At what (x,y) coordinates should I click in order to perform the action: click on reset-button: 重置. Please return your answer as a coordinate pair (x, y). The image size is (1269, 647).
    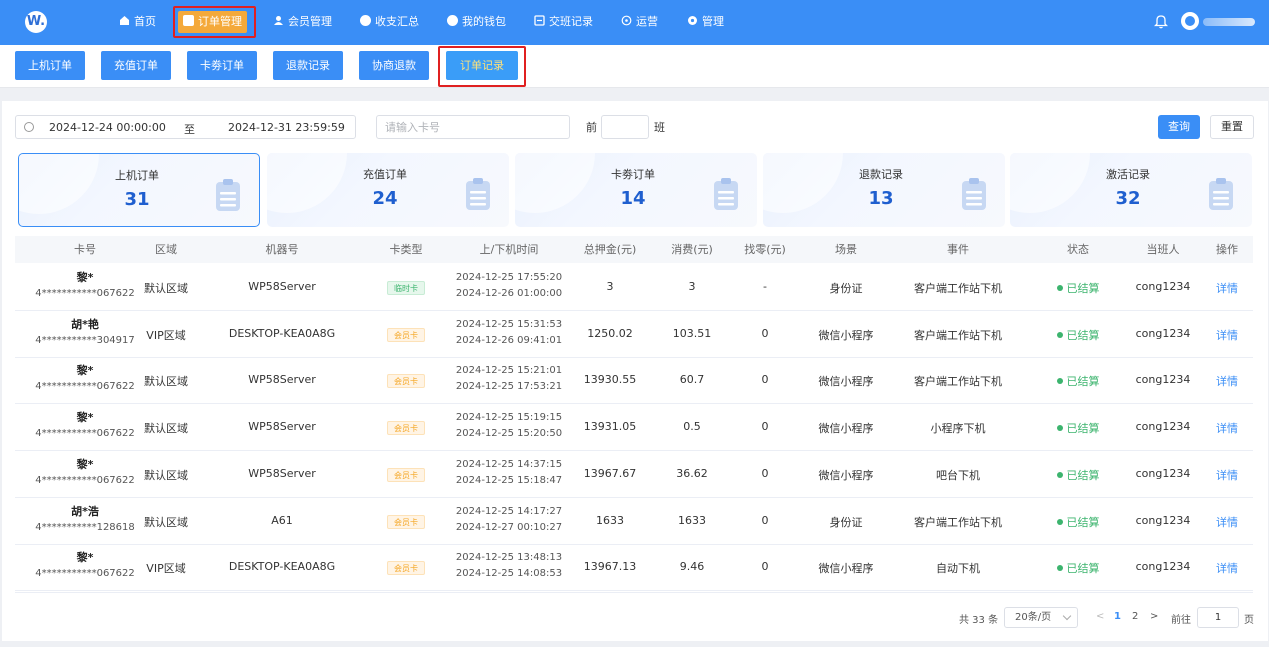
    Looking at the image, I should click on (1232, 127).